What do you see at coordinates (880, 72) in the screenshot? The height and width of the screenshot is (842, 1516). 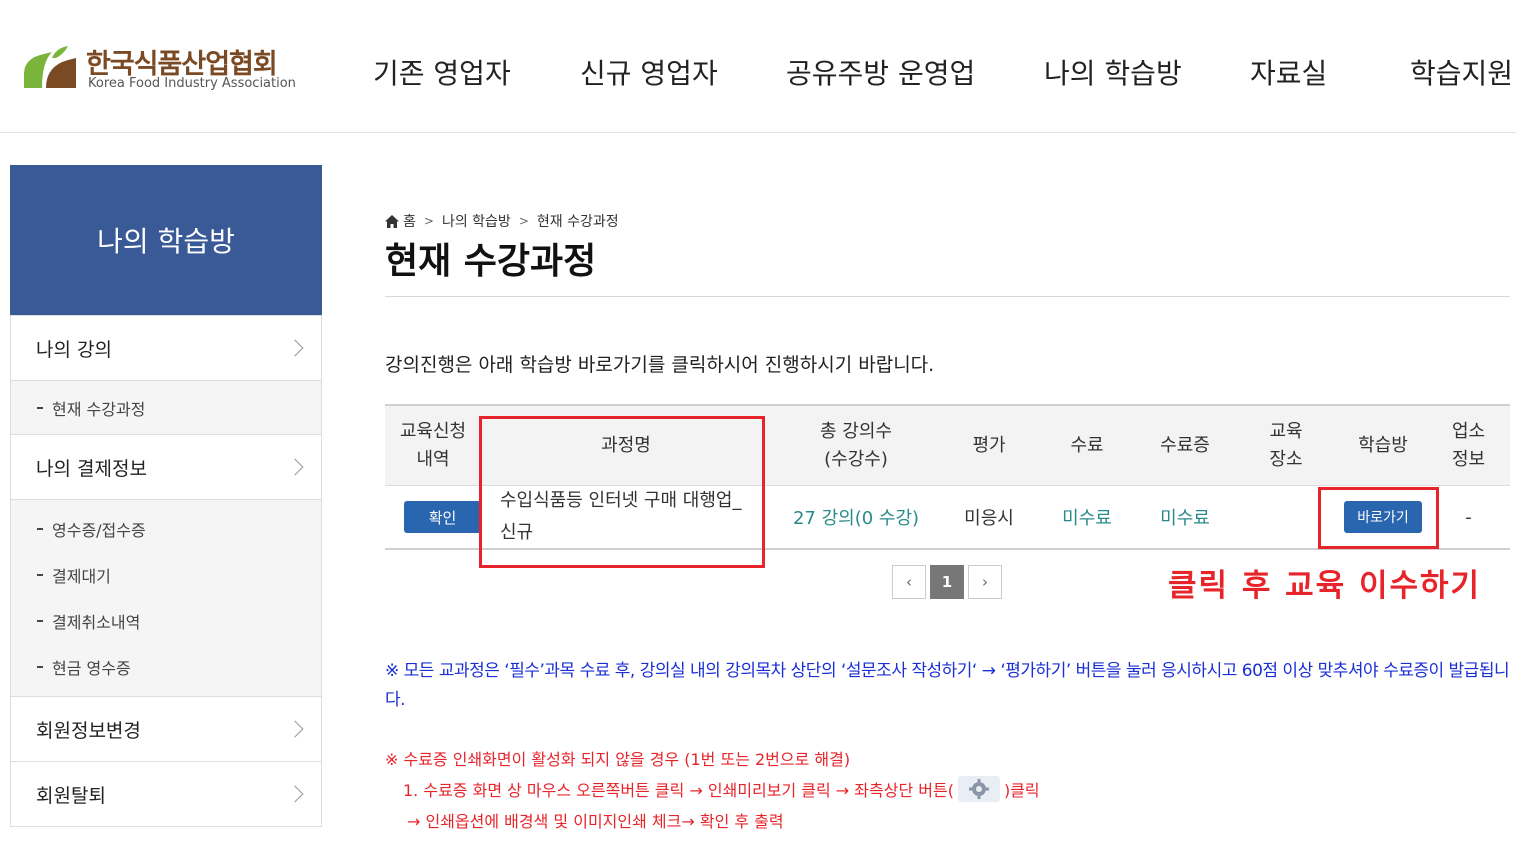 I see `nav-shared-kitchen: 공유주방 운영업` at bounding box center [880, 72].